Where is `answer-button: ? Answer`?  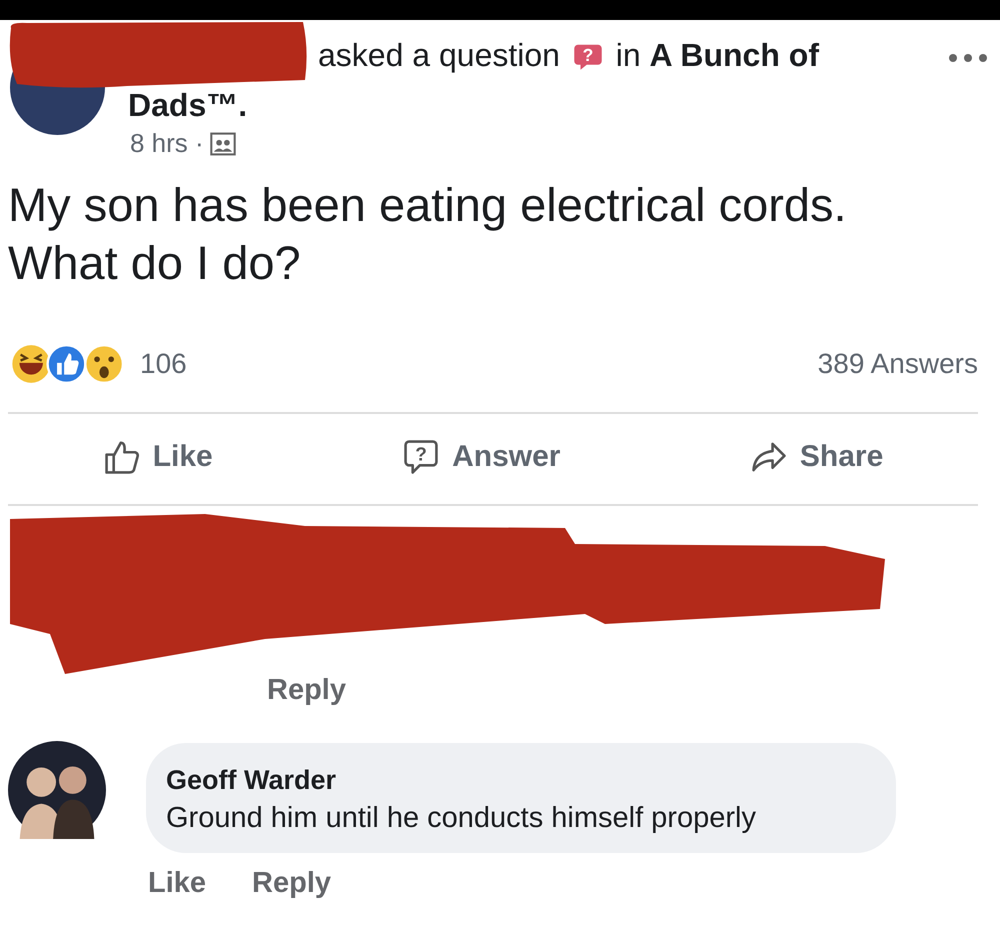 answer-button: ? Answer is located at coordinates (481, 457).